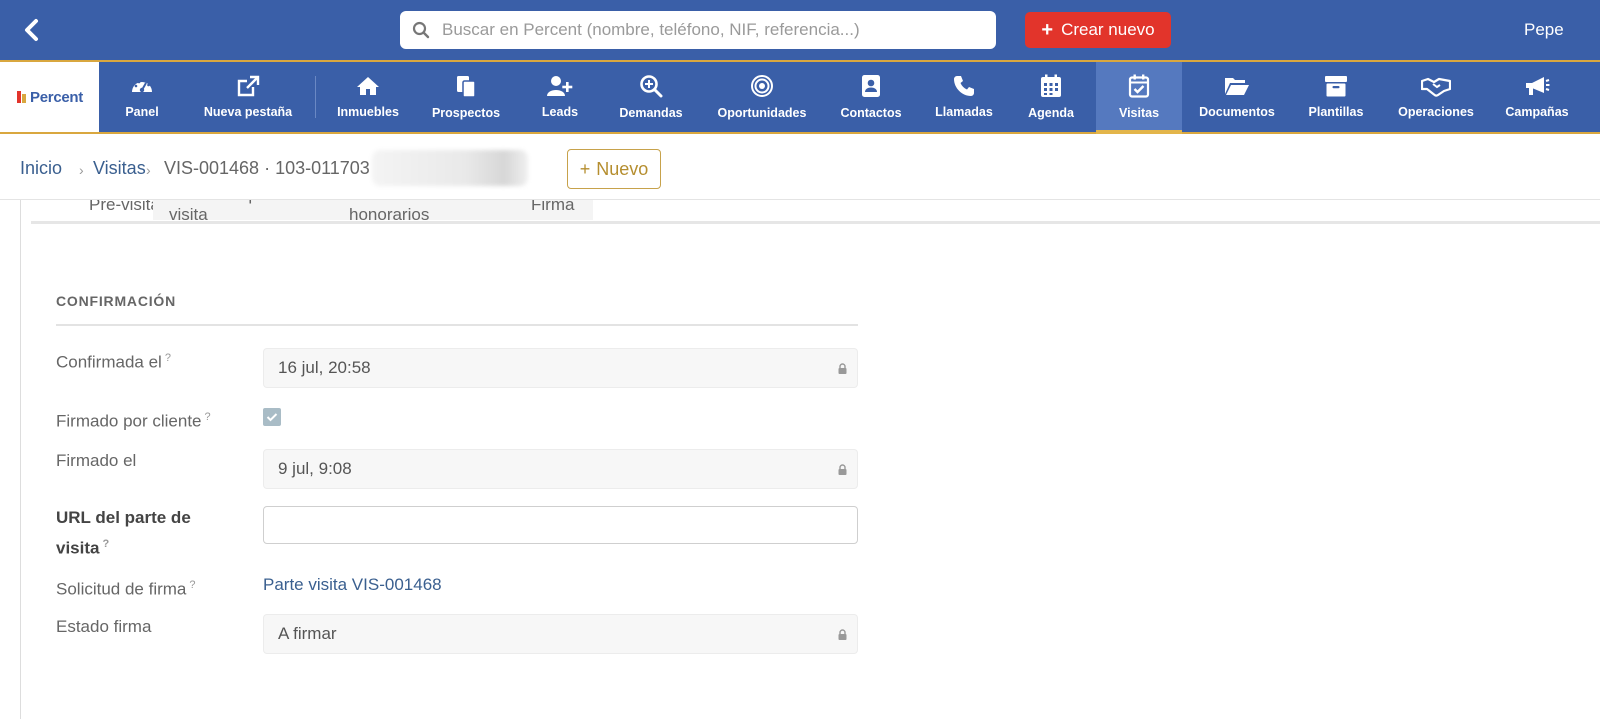 This screenshot has width=1600, height=719. Describe the element at coordinates (352, 585) in the screenshot. I see `solicitud-firma-link: Parte visita VIS-001468` at that location.